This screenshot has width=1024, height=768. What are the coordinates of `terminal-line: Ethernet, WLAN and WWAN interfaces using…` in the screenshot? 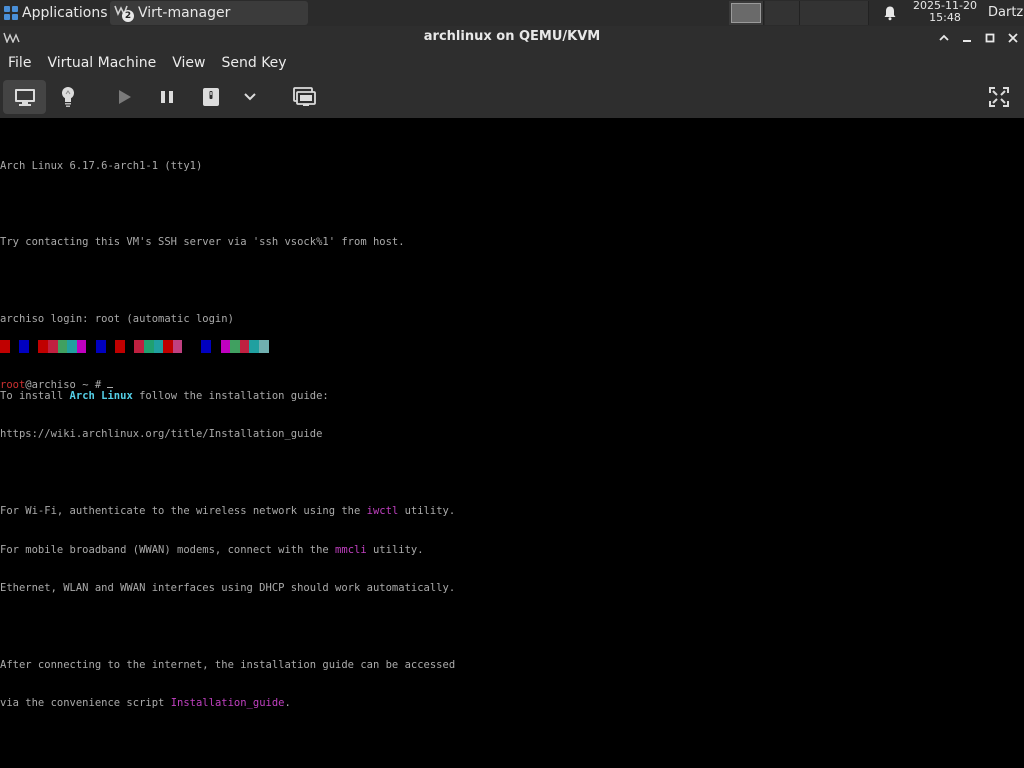 It's located at (228, 587).